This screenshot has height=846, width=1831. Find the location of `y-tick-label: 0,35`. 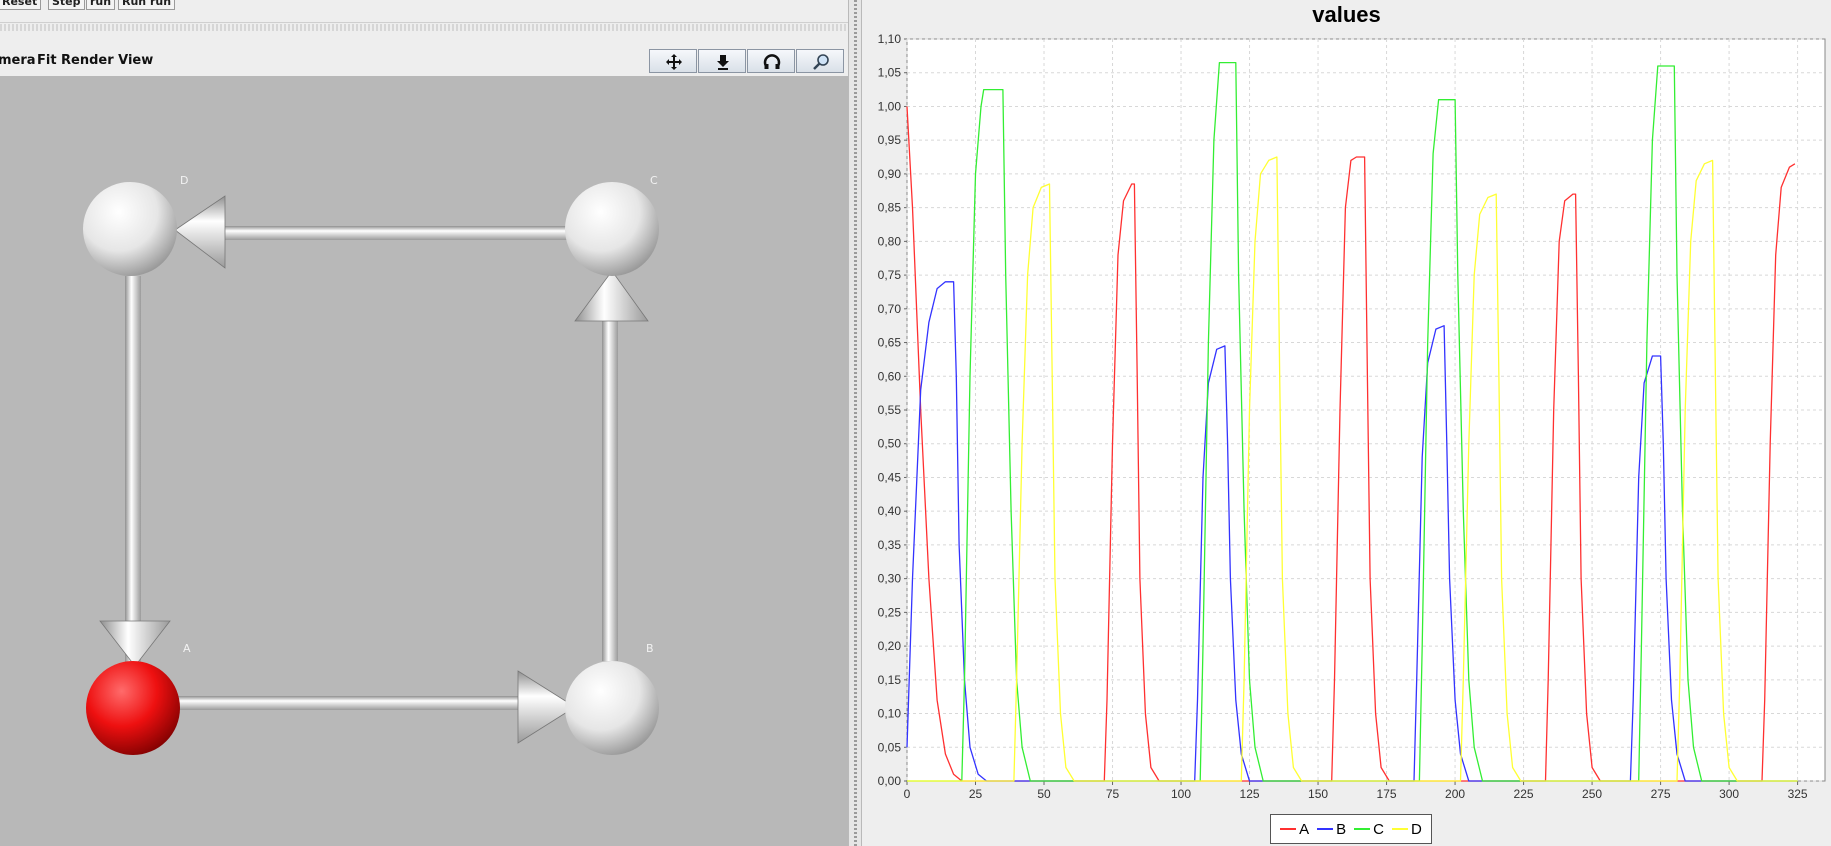

y-tick-label: 0,35 is located at coordinates (890, 545).